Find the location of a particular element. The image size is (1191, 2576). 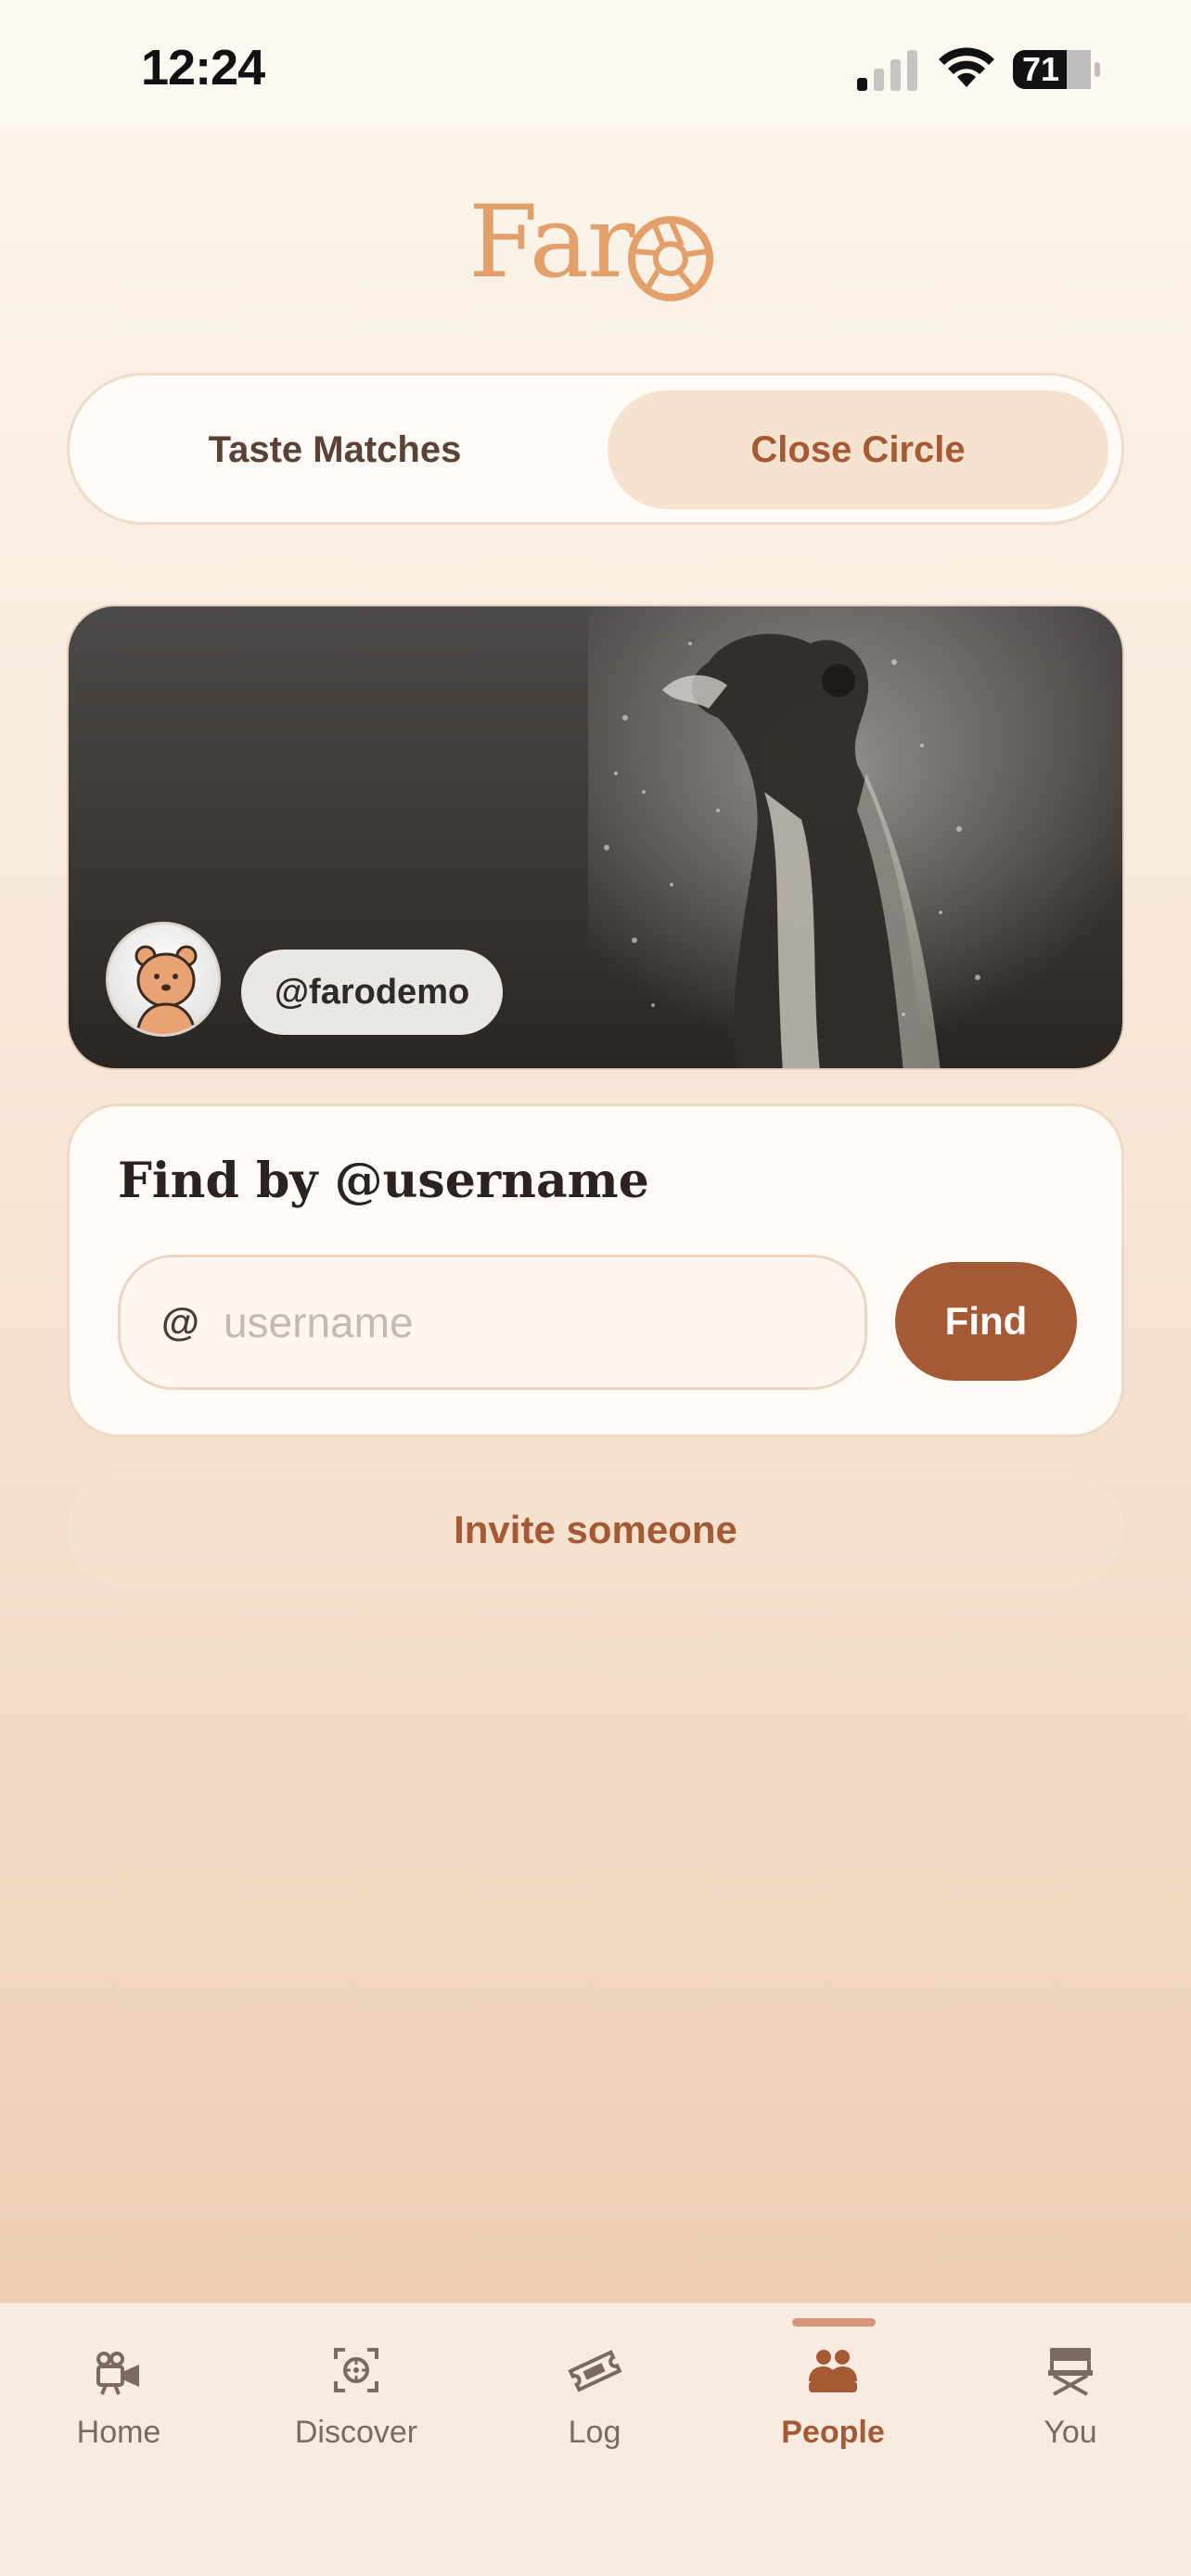

tab-home: Home is located at coordinates (118, 2405).